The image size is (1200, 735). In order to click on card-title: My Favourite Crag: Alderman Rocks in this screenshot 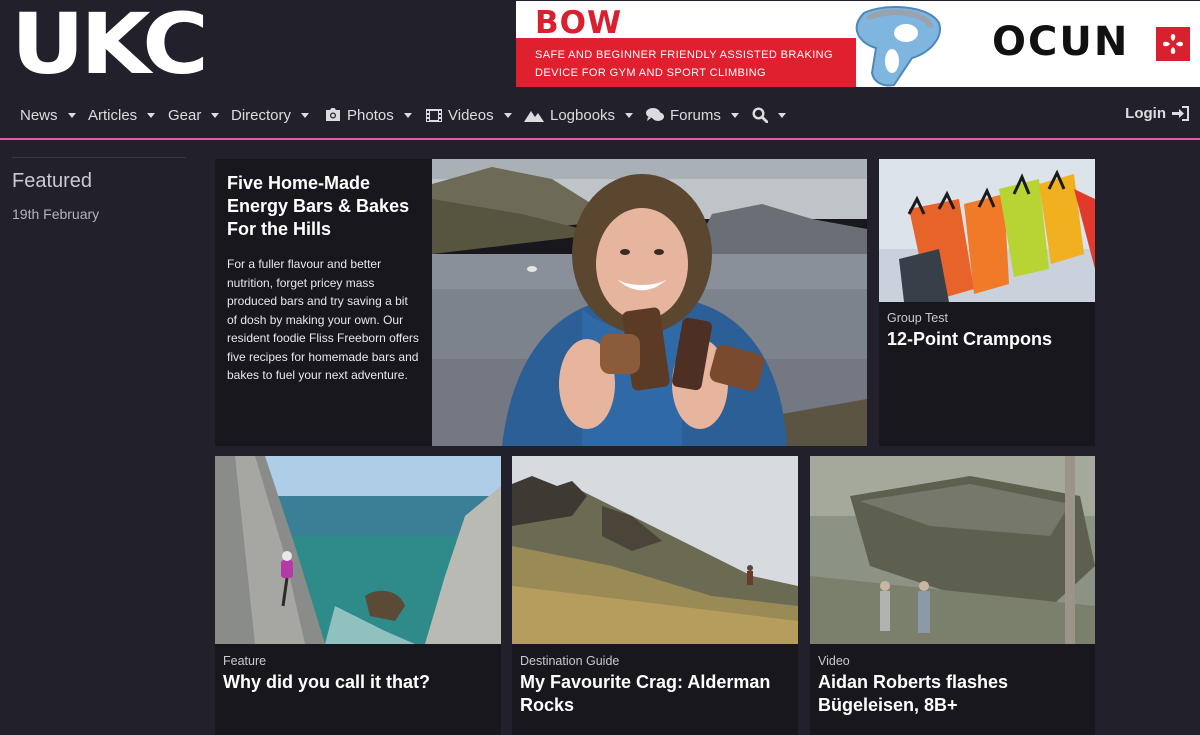, I will do `click(655, 694)`.